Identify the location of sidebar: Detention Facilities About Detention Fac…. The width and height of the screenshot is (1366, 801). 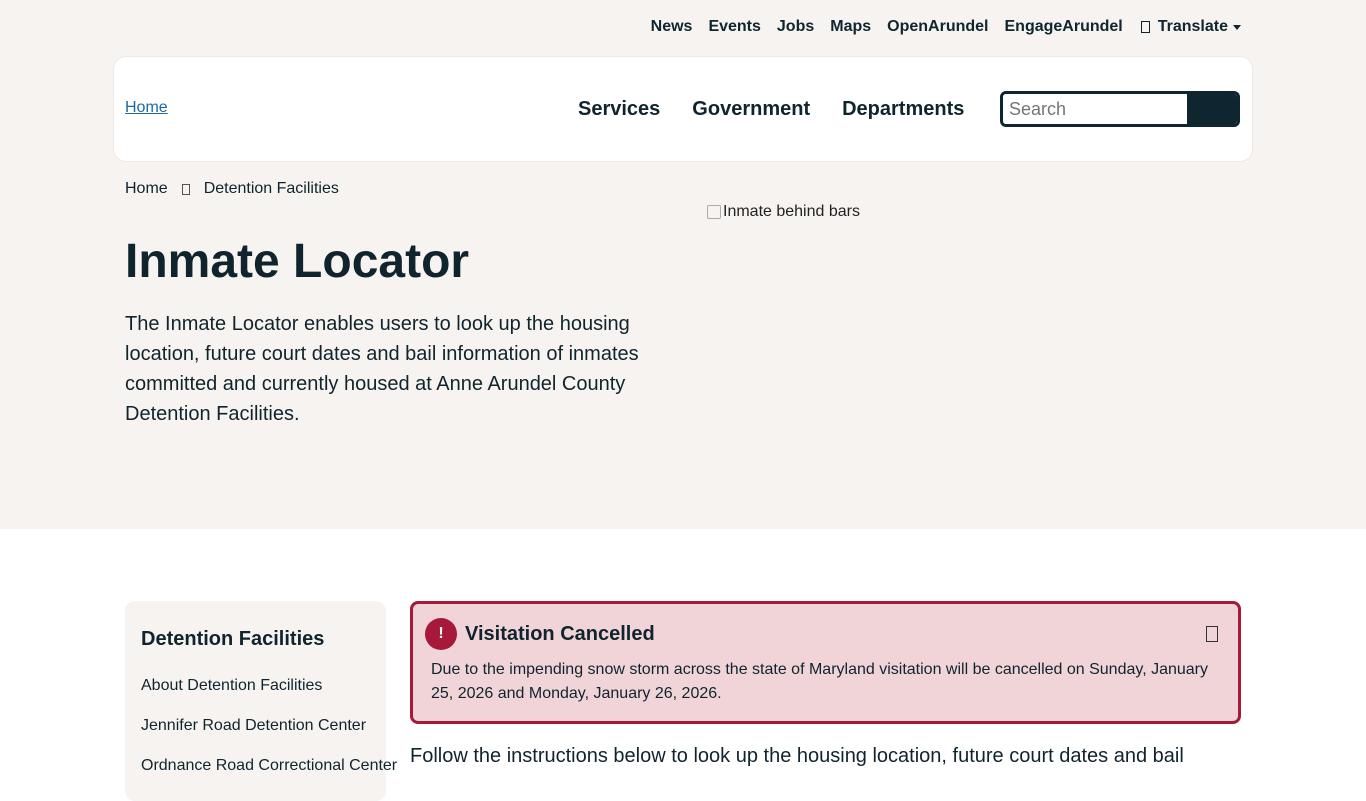
(261, 701).